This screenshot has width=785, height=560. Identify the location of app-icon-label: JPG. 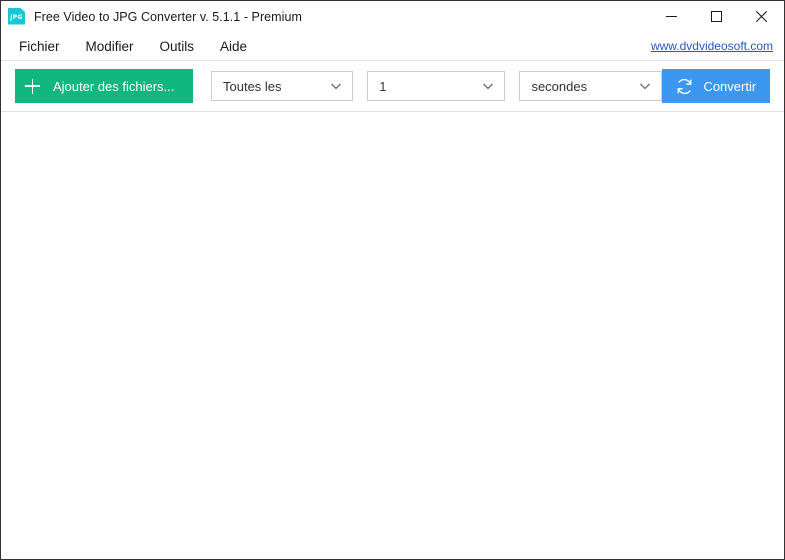
(16, 17).